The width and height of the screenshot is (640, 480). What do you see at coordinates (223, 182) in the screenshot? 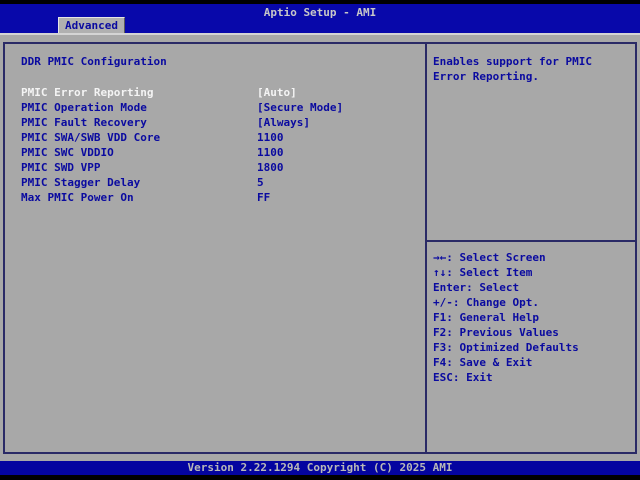
I see `bios-option-row: PMIC Stagger Delay 5` at bounding box center [223, 182].